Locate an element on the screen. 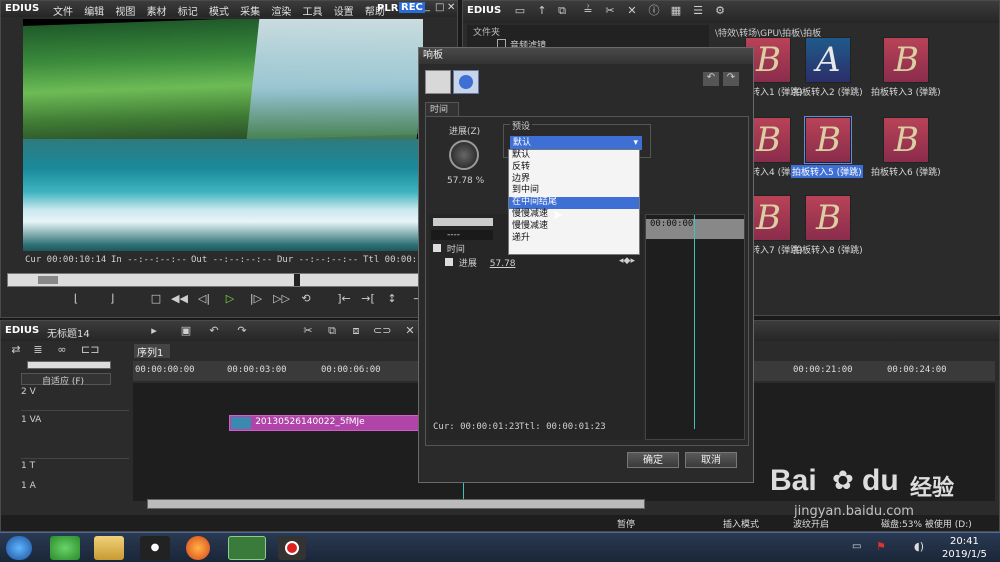 The width and height of the screenshot is (1000, 562). properties-icon: ⓘ is located at coordinates (654, 11).